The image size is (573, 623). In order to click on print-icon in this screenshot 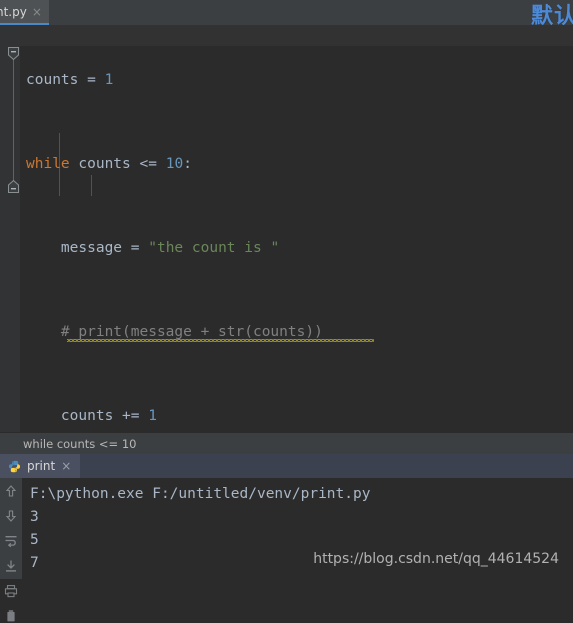, I will do `click(11, 591)`.